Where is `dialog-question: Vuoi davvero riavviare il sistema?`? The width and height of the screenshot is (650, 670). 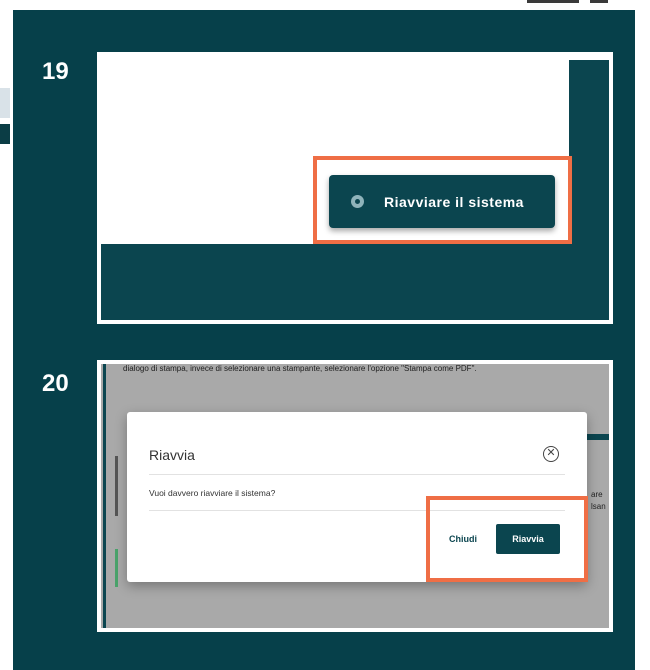
dialog-question: Vuoi davvero riavviare il sistema? is located at coordinates (212, 493).